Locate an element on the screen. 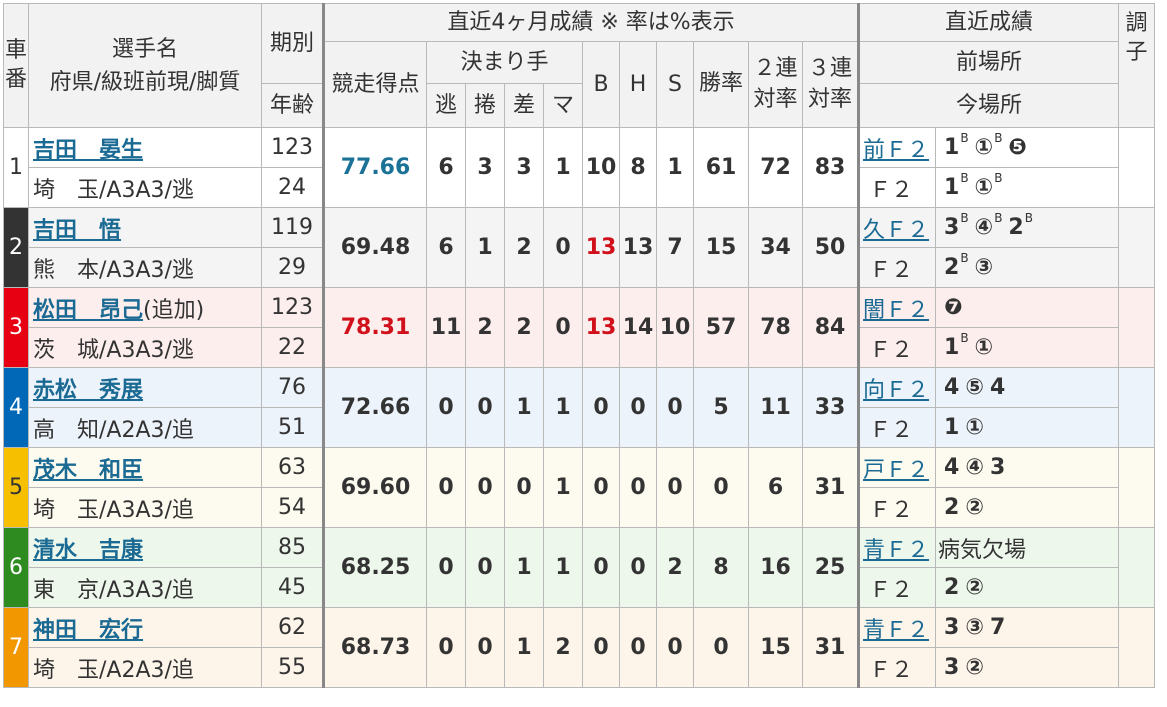  ren3-rate: 50 is located at coordinates (830, 247).